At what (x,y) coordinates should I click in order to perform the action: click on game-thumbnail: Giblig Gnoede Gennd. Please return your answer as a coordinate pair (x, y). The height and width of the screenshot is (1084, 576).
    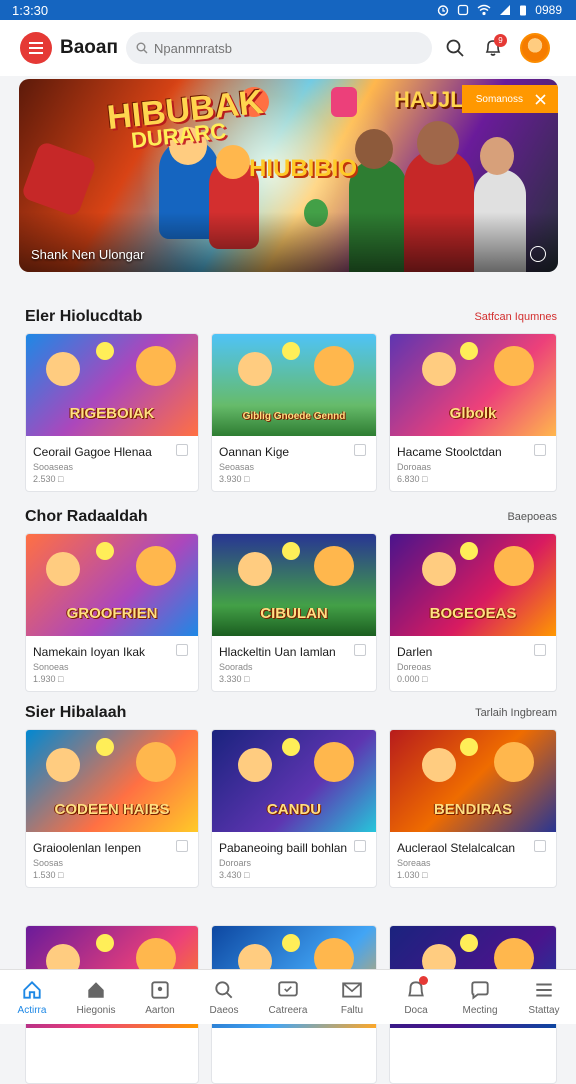
    Looking at the image, I should click on (294, 385).